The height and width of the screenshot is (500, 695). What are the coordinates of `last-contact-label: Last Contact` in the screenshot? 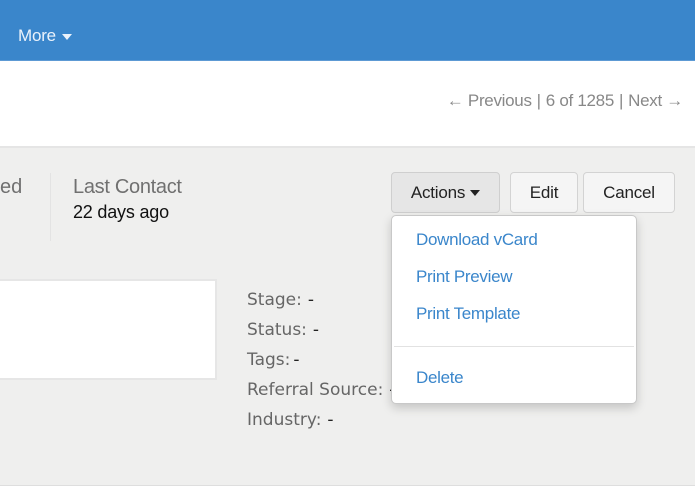 It's located at (127, 187).